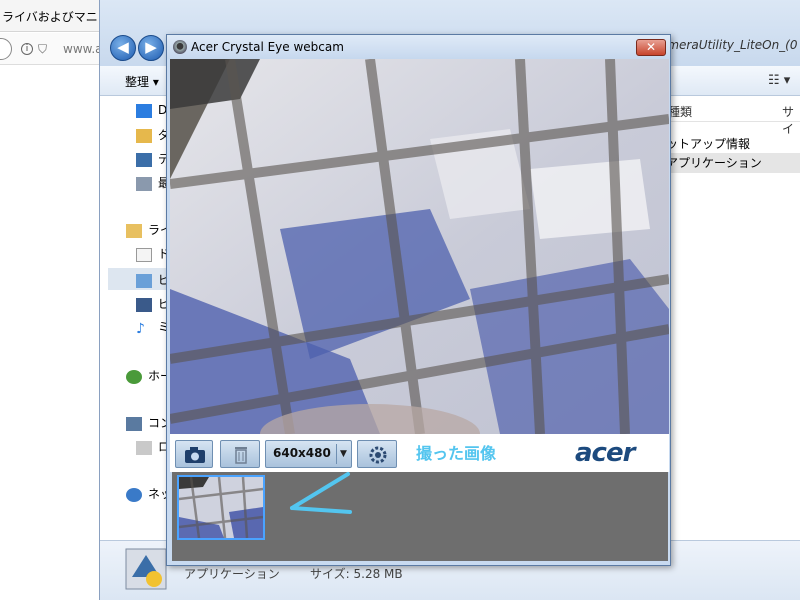 The image size is (800, 600). I want to click on back-arrow-icon: ◀, so click(123, 48).